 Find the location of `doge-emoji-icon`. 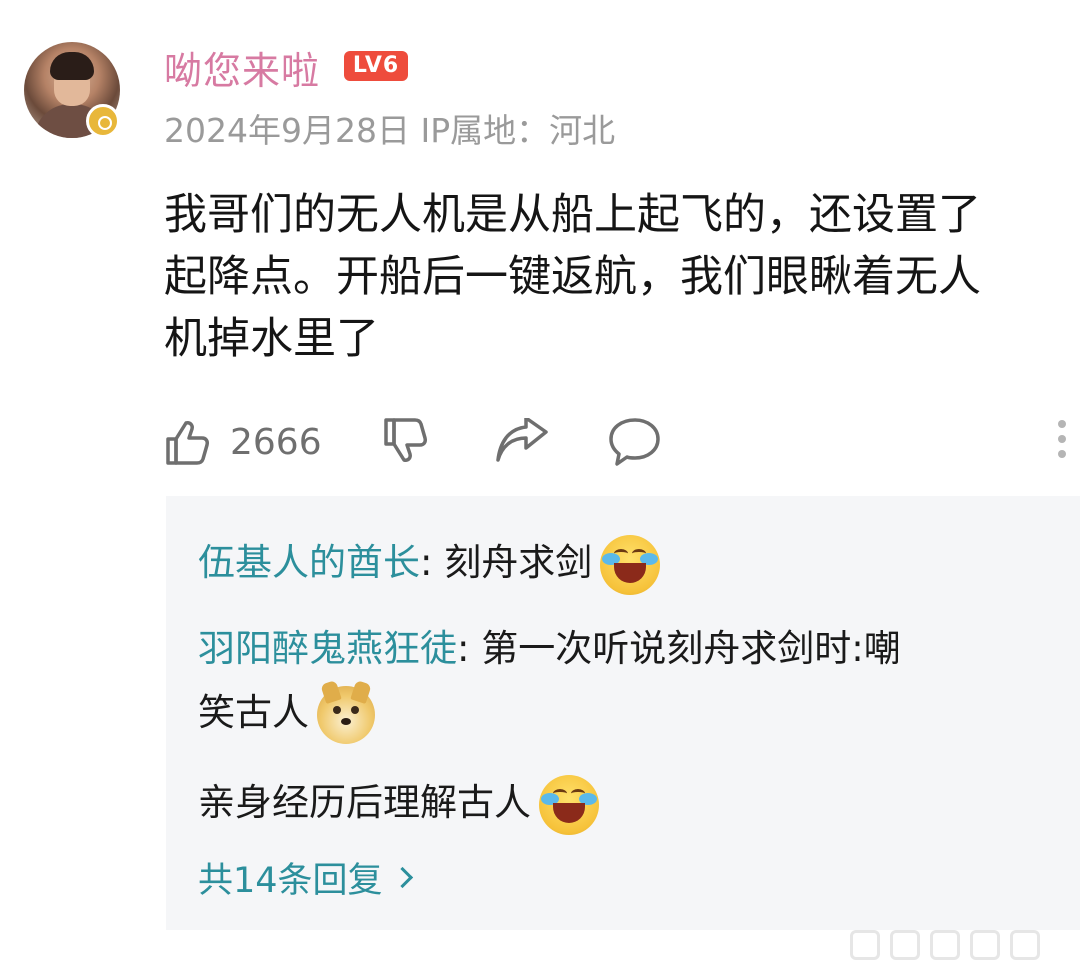

doge-emoji-icon is located at coordinates (346, 711).